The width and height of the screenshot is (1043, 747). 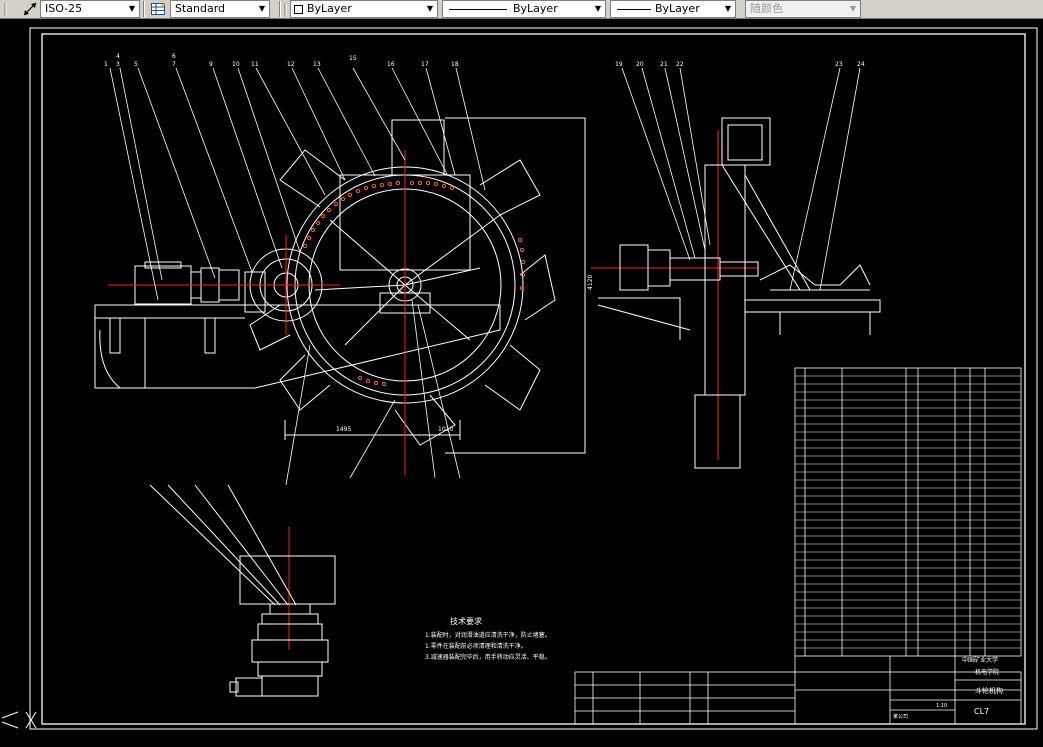 I want to click on table-style-dropdown: Standard ▼, so click(x=220, y=9).